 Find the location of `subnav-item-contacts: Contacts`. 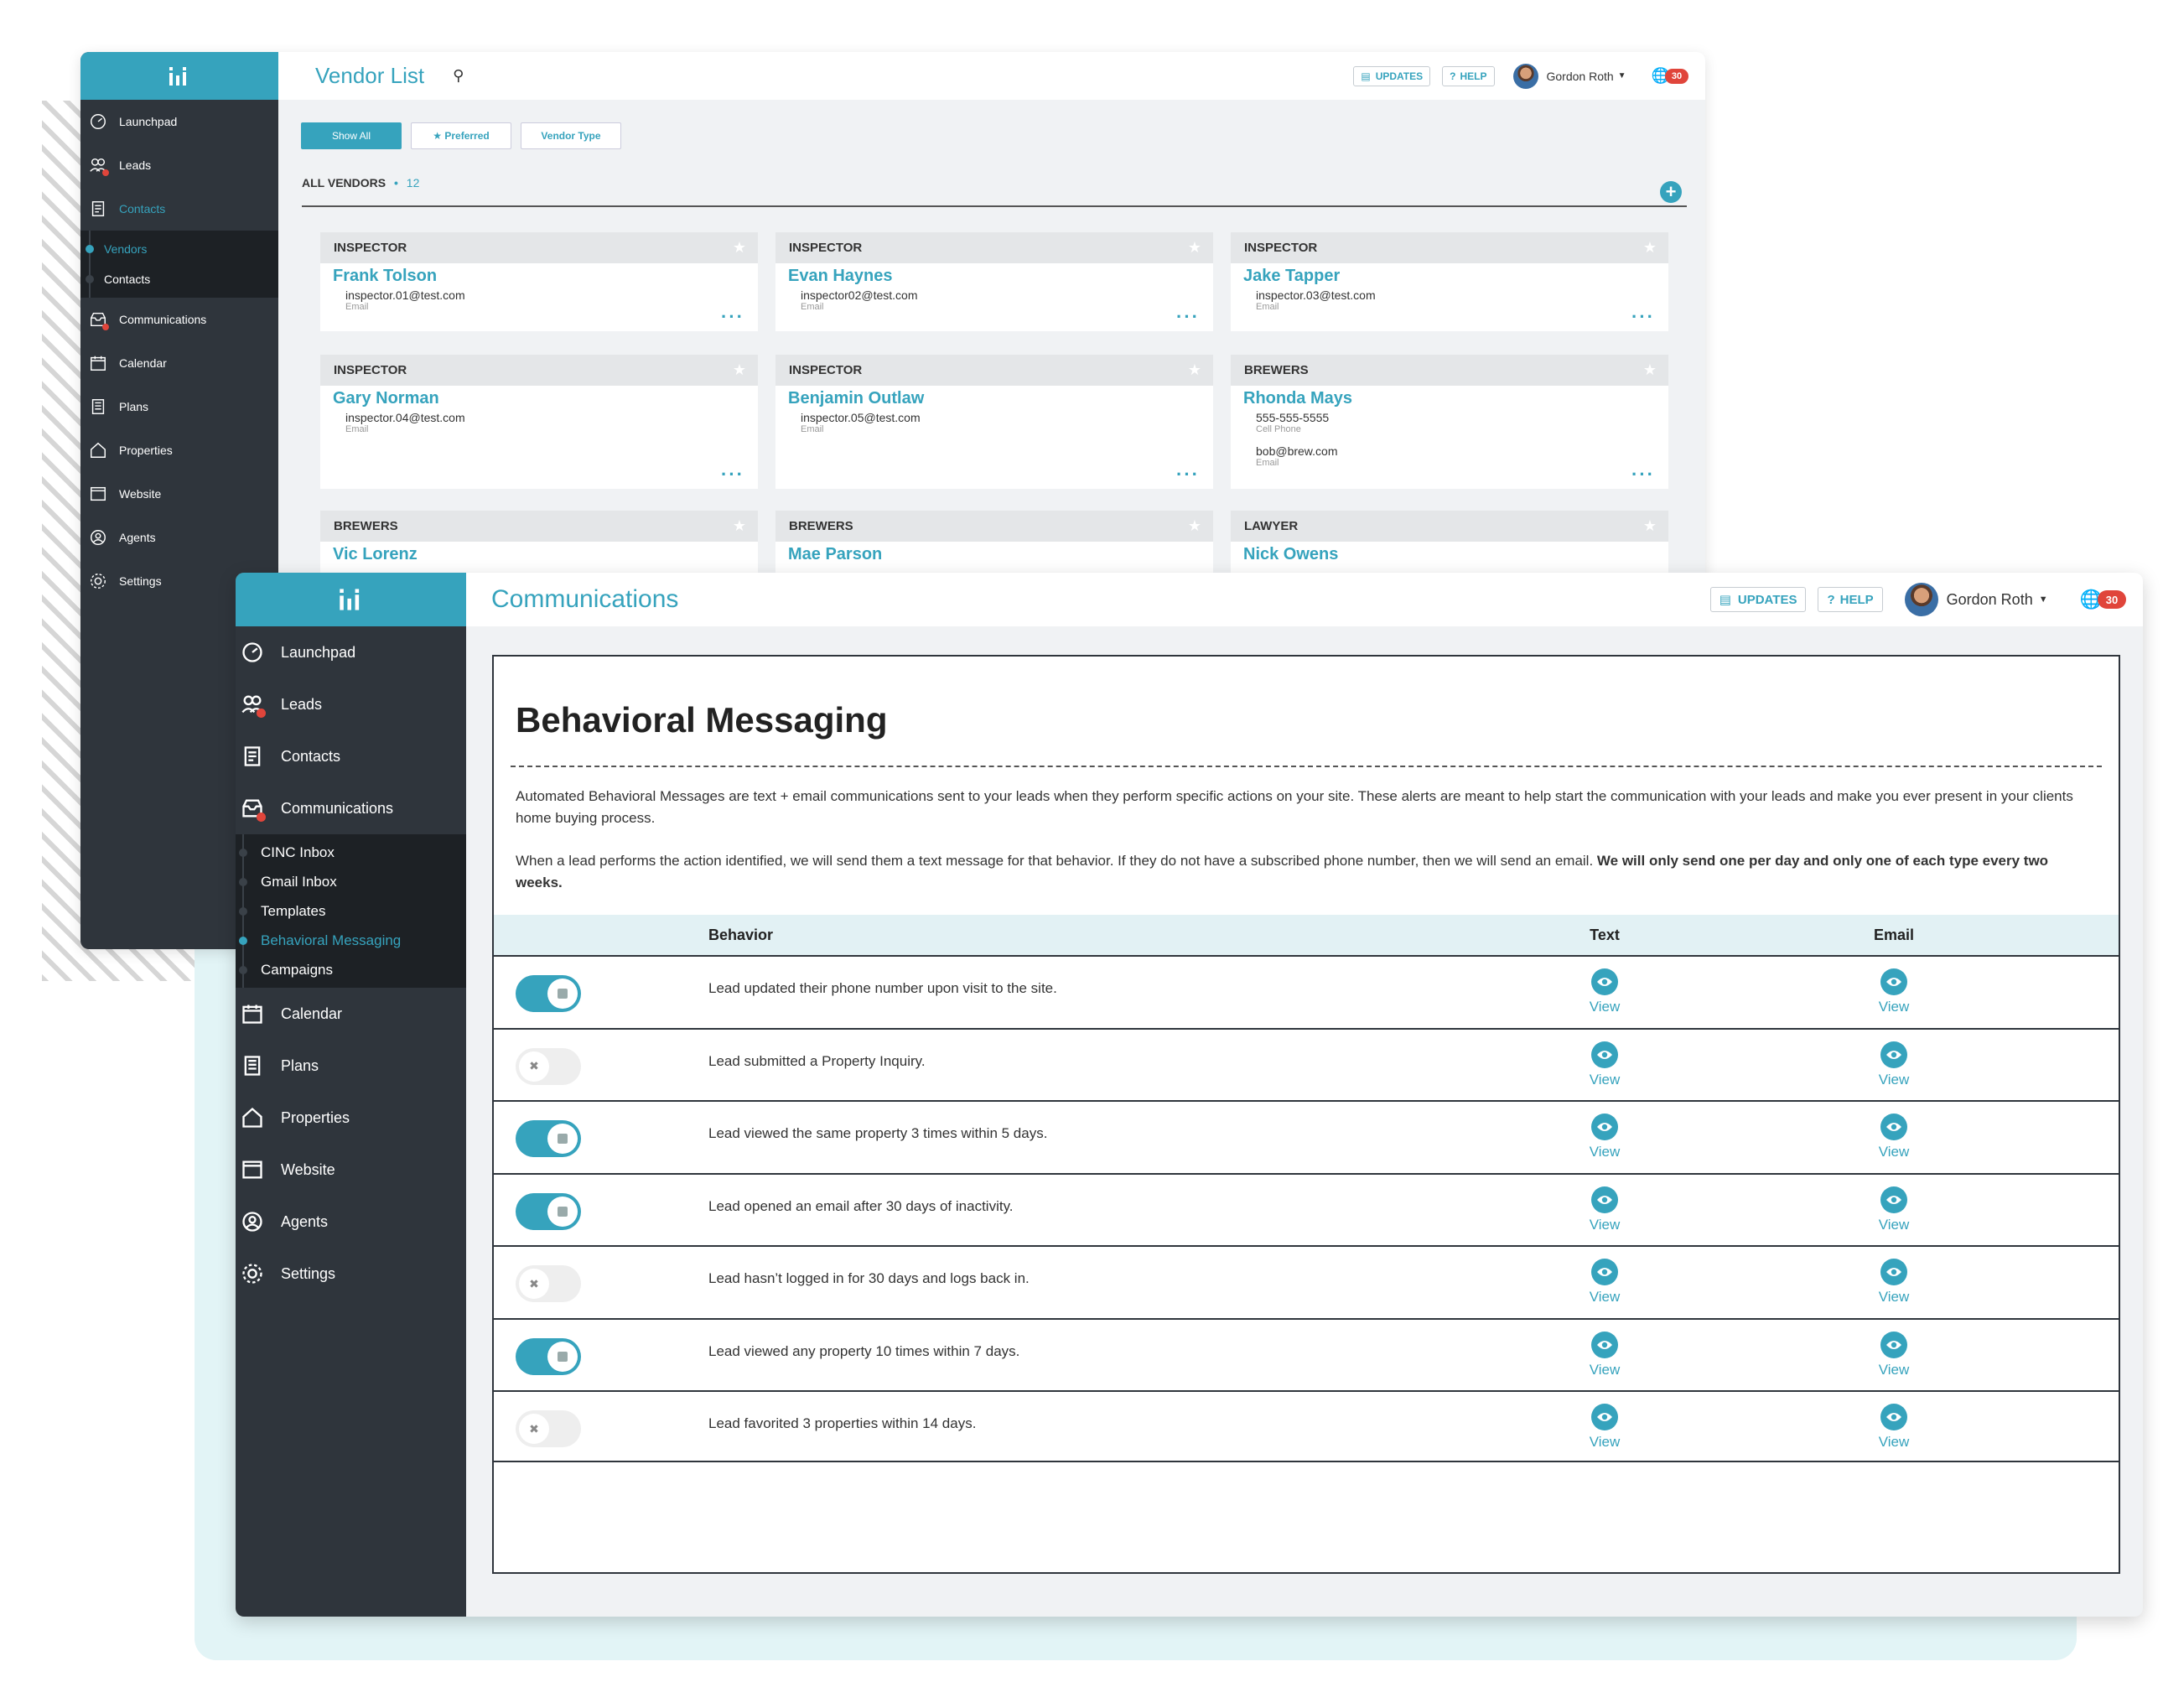

subnav-item-contacts: Contacts is located at coordinates (179, 279).